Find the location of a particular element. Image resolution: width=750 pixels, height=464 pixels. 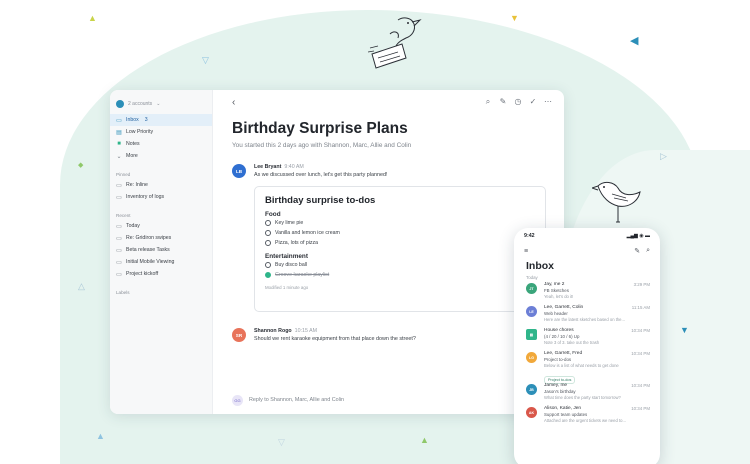

message-header: Shannon Rogo 10:15 AM is located at coordinates (285, 331).